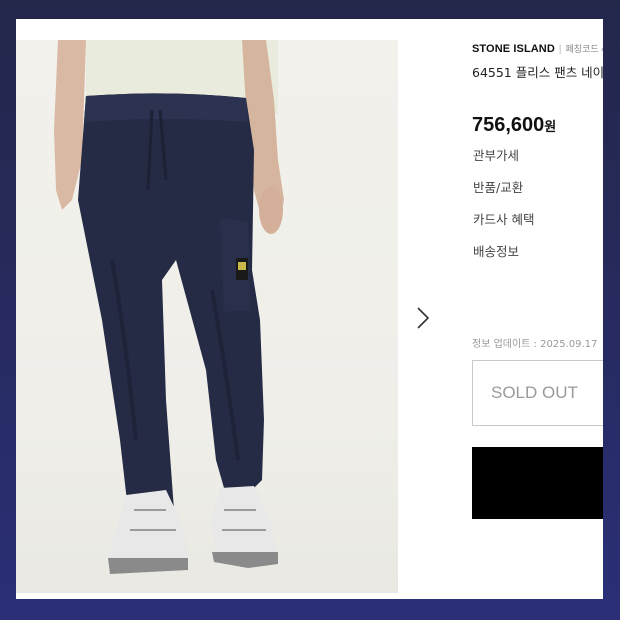  Describe the element at coordinates (498, 186) in the screenshot. I see `return-exchange-link: 반품/교환` at that location.